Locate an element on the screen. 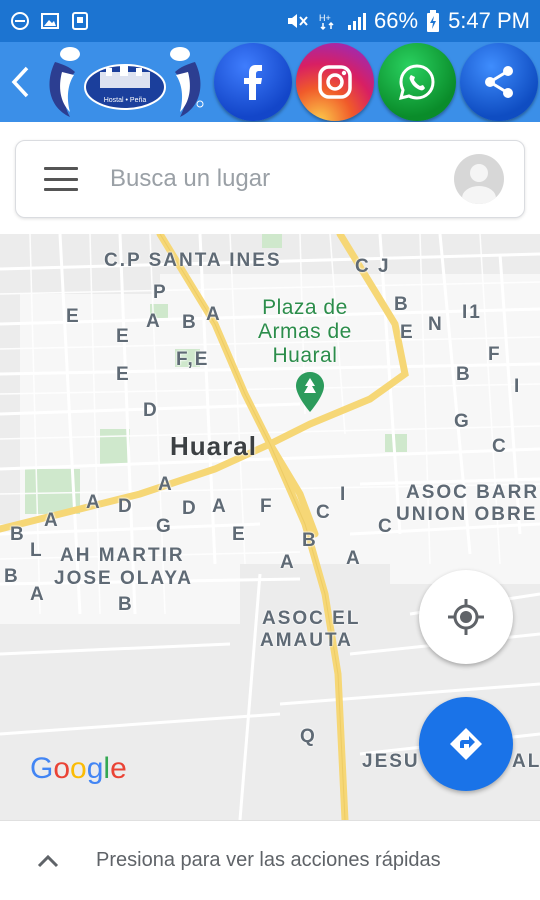  search-input: Busca un lugar is located at coordinates (282, 179).